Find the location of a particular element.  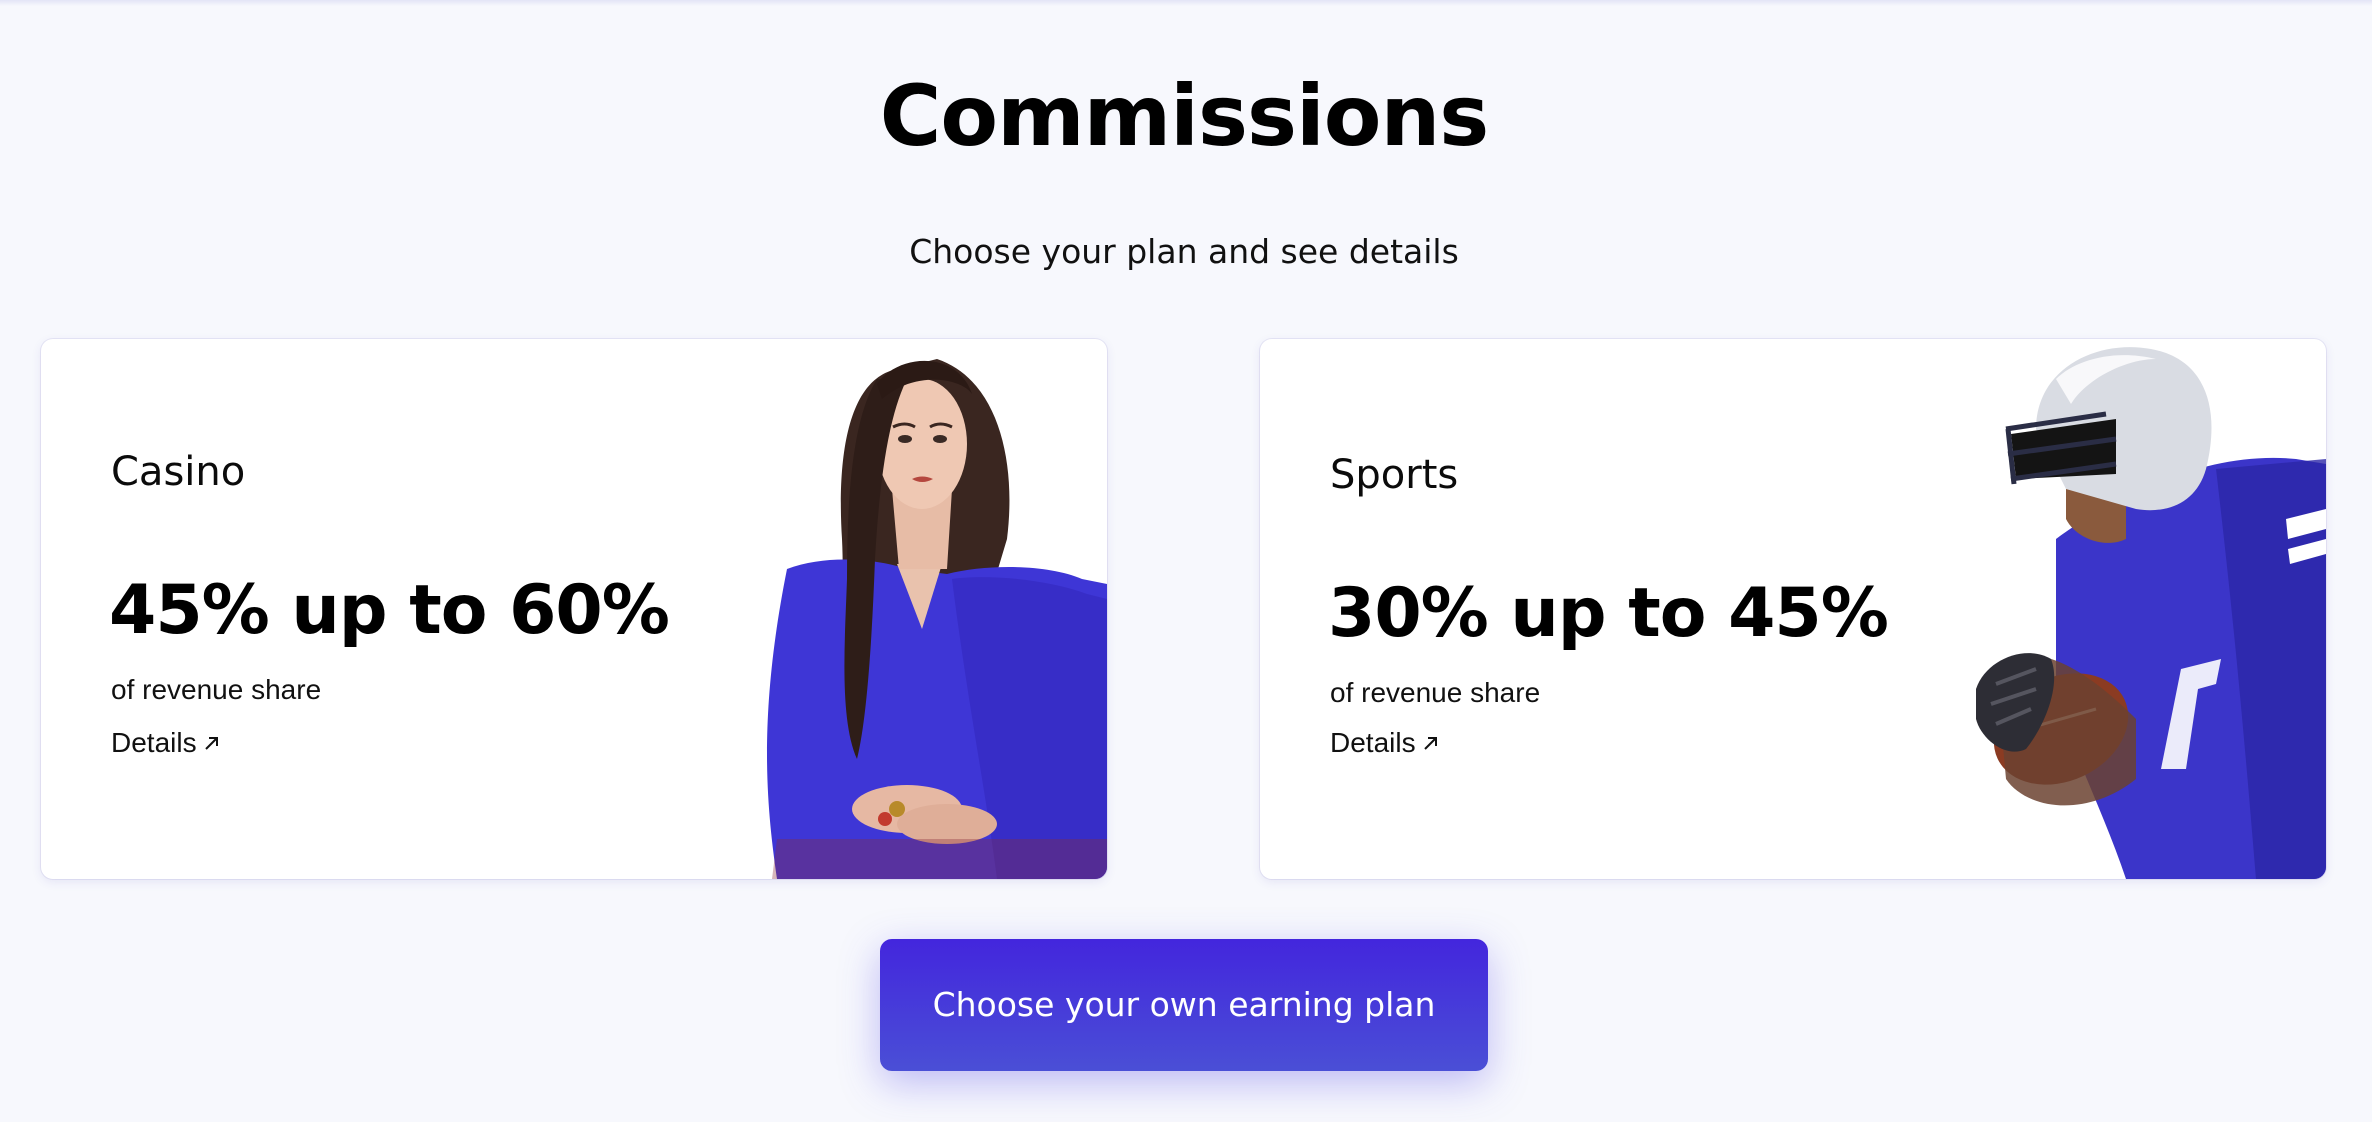

plan-rate: 30% up to 45% is located at coordinates (1608, 613).